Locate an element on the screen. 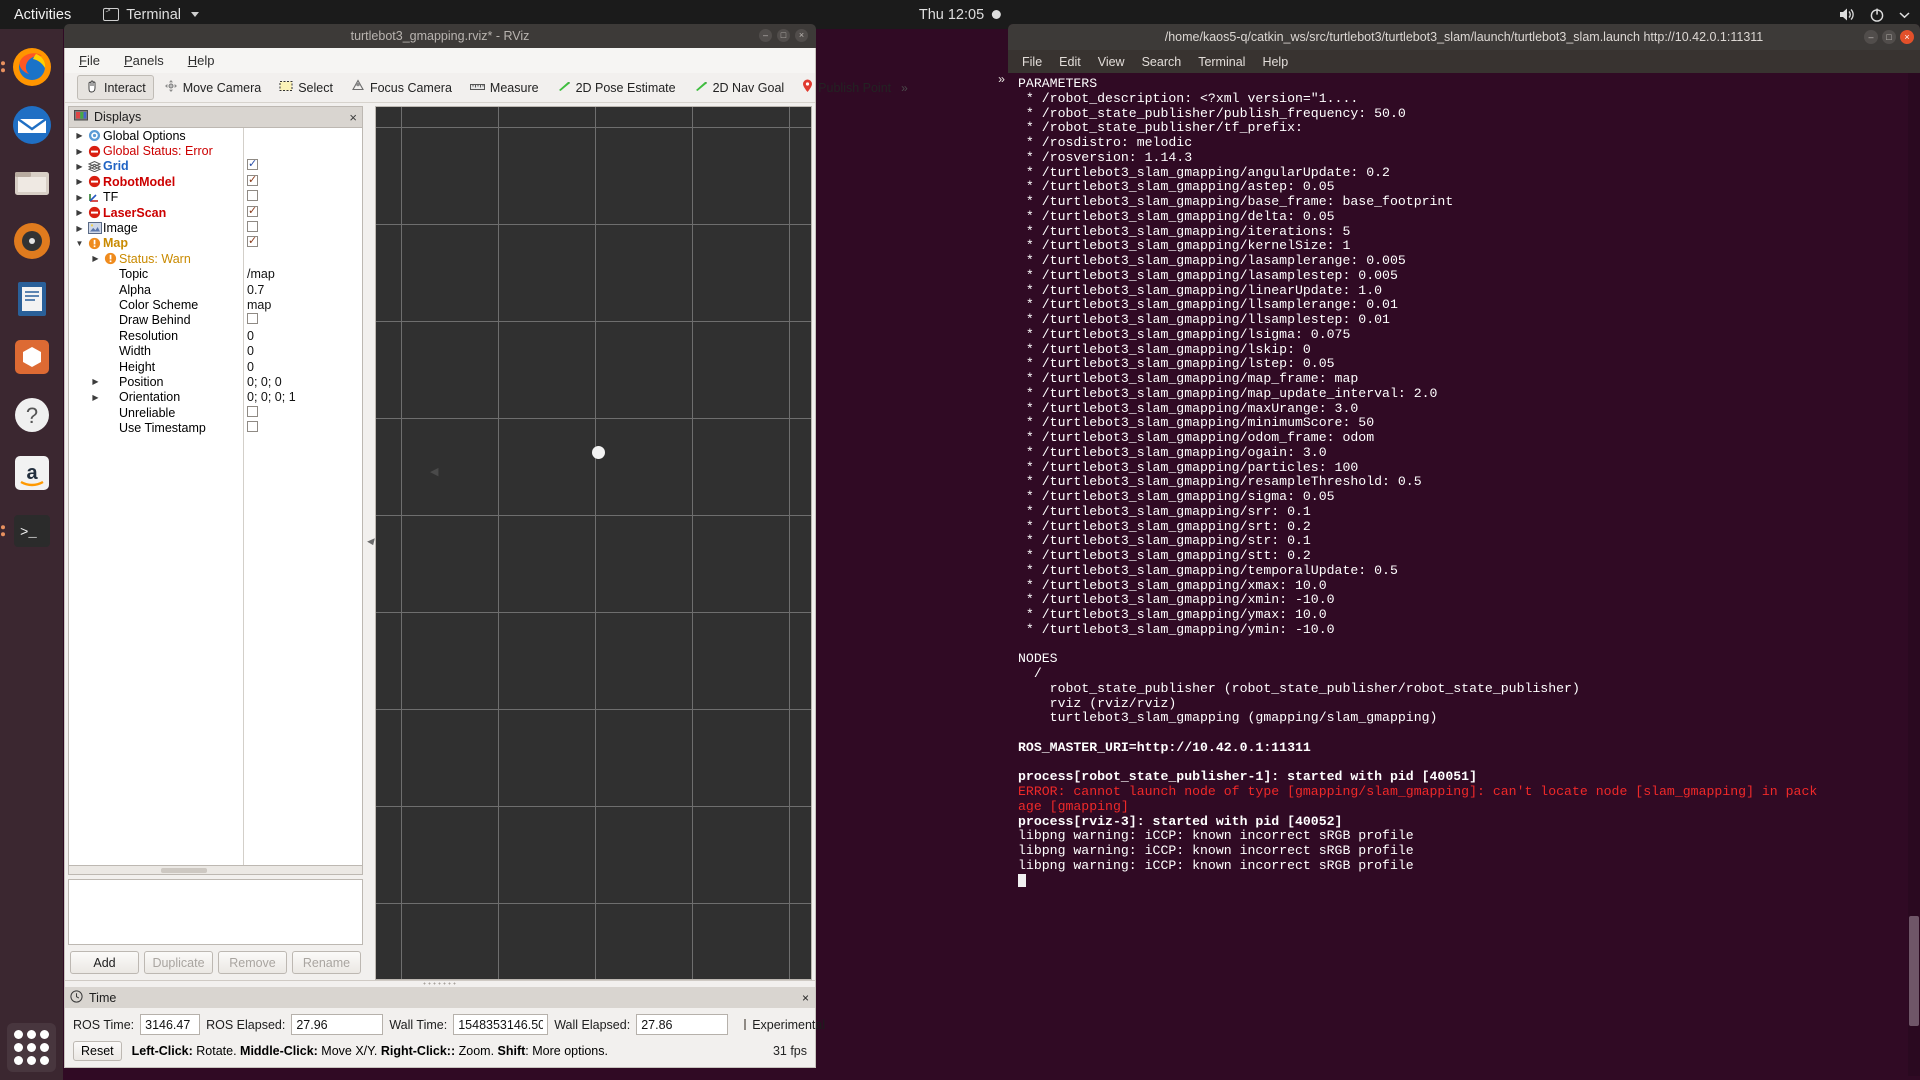 Image resolution: width=1920 pixels, height=1080 pixels. display-row-value: 0.7 is located at coordinates (303, 290).